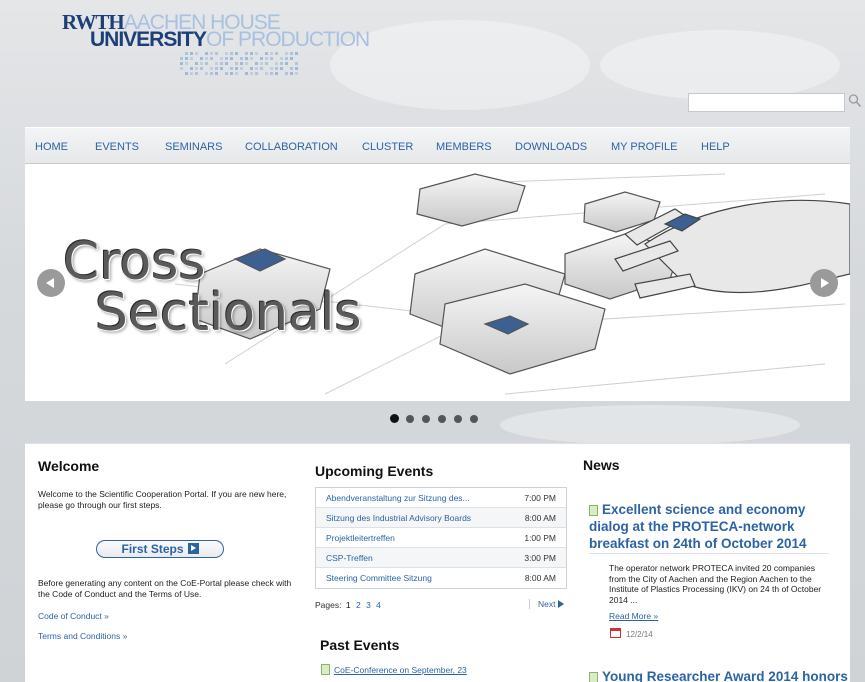 The width and height of the screenshot is (865, 682). I want to click on logo-dot-pattern, so click(240, 67).